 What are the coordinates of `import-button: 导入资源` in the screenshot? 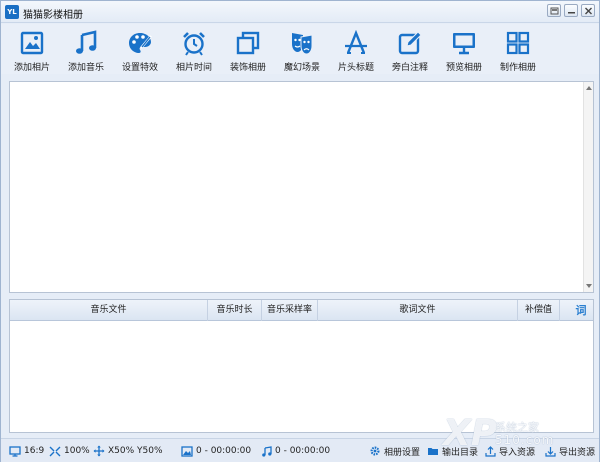 It's located at (510, 451).